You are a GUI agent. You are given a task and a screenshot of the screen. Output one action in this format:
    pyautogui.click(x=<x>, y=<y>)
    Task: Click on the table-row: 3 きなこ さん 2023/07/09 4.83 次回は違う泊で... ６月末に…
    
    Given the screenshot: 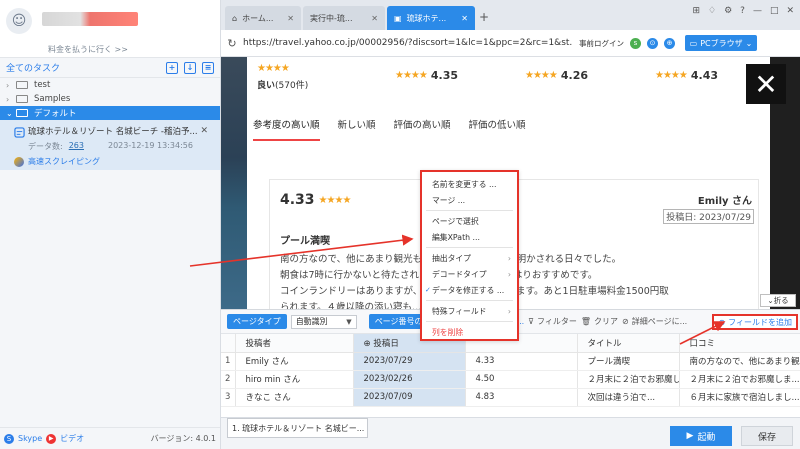 What is the action you would take?
    pyautogui.click(x=510, y=397)
    